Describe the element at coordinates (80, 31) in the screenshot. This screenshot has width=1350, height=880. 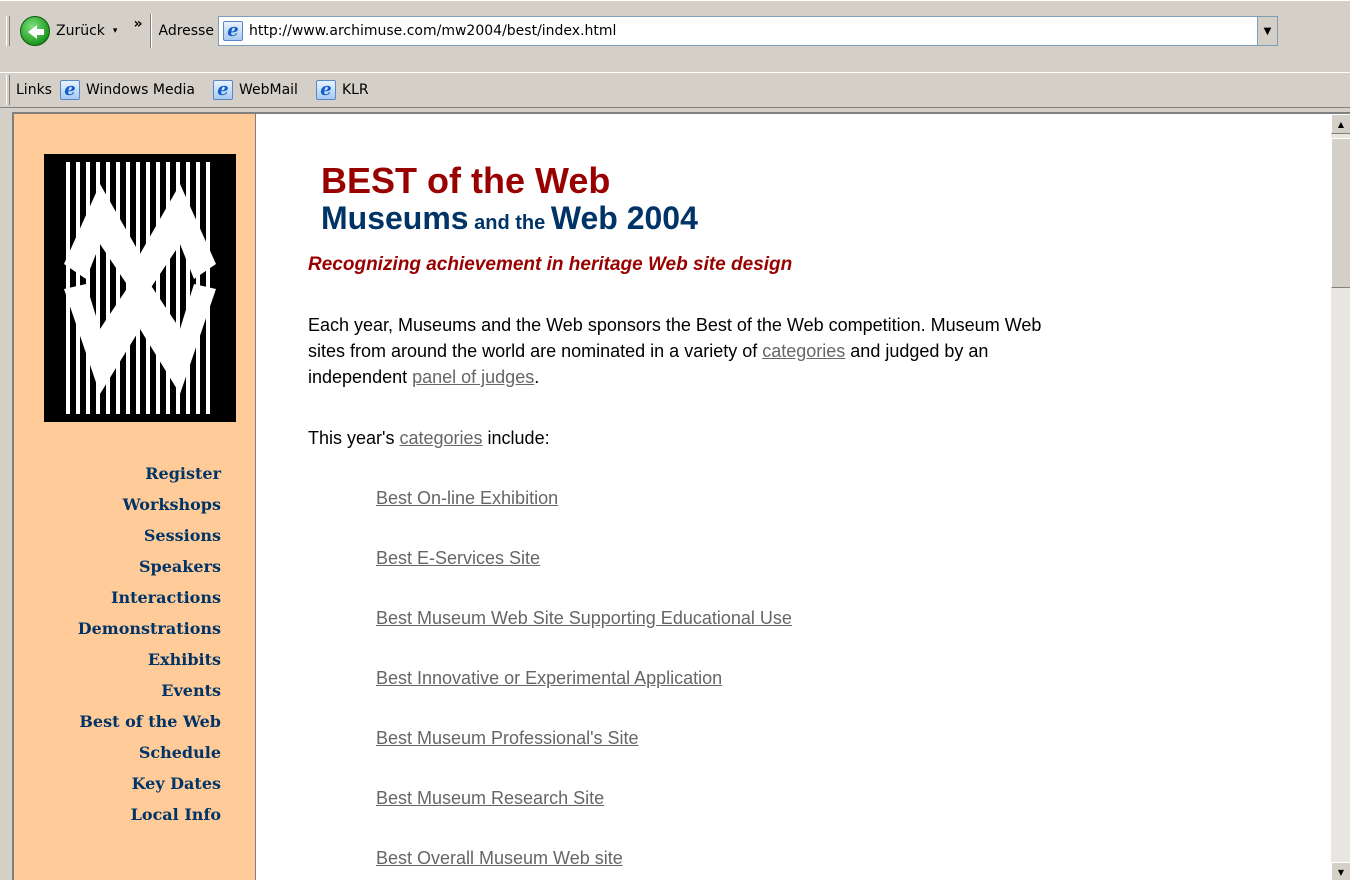
I see `back-label: Zurück` at that location.